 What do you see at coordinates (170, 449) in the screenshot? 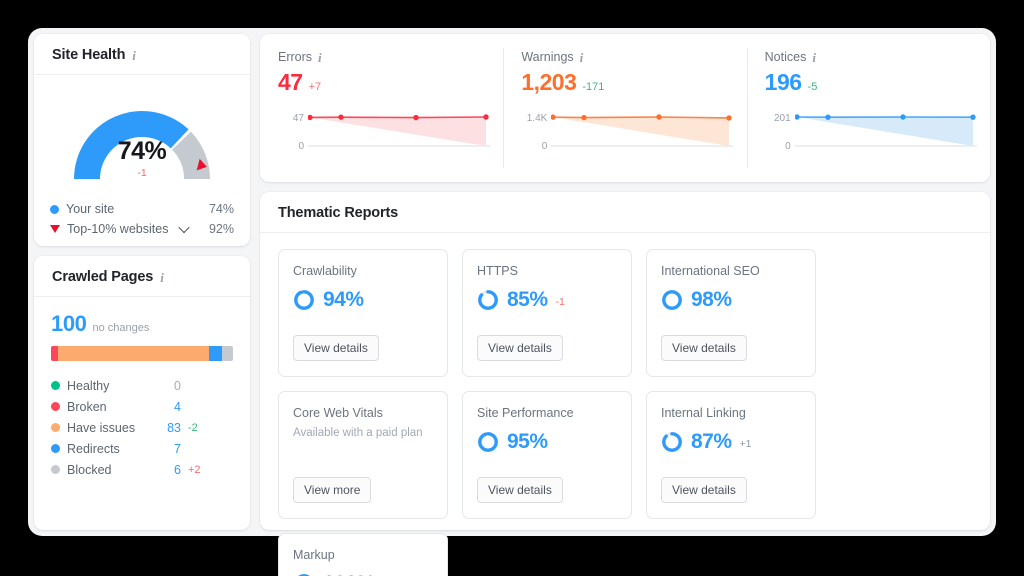
I see `legend-value-link: 7` at bounding box center [170, 449].